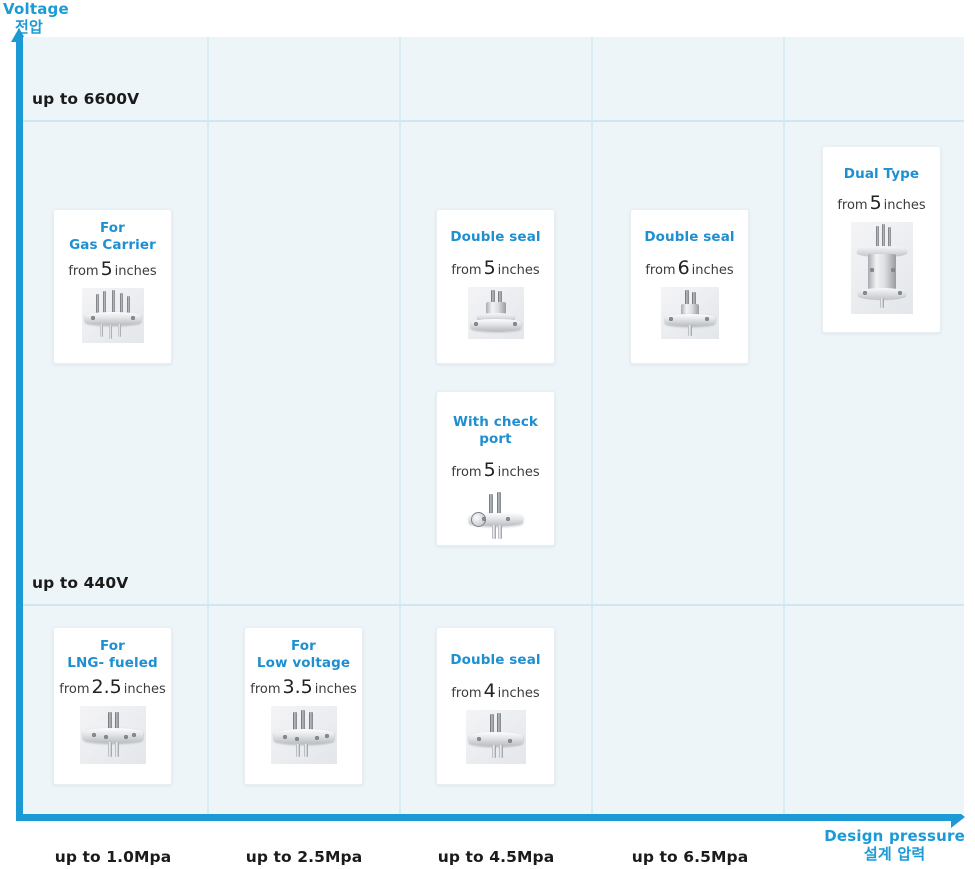 Image resolution: width=975 pixels, height=869 pixels. Describe the element at coordinates (36, 9) in the screenshot. I see `y-axis-title-en: Voltage` at that location.